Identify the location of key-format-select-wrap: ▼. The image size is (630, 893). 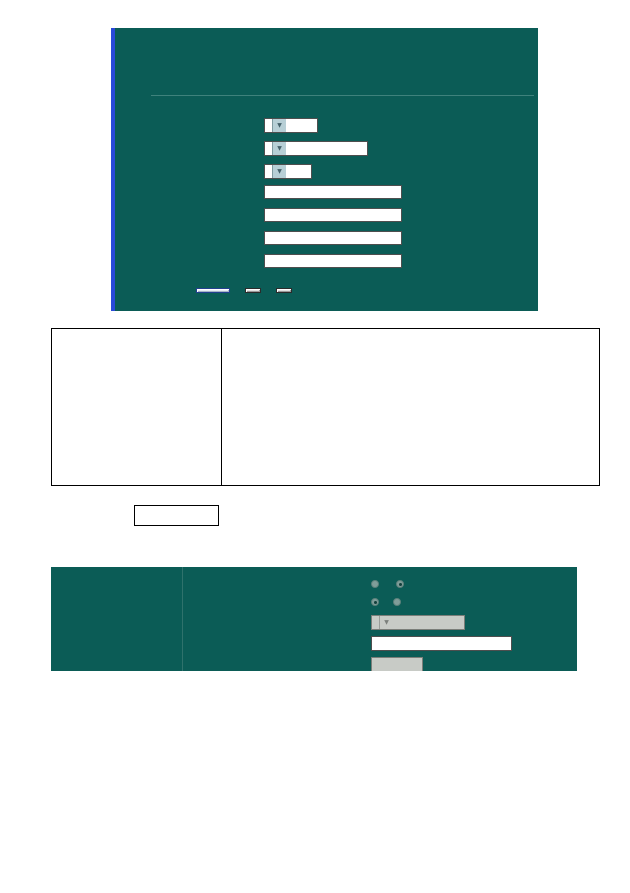
(316, 150).